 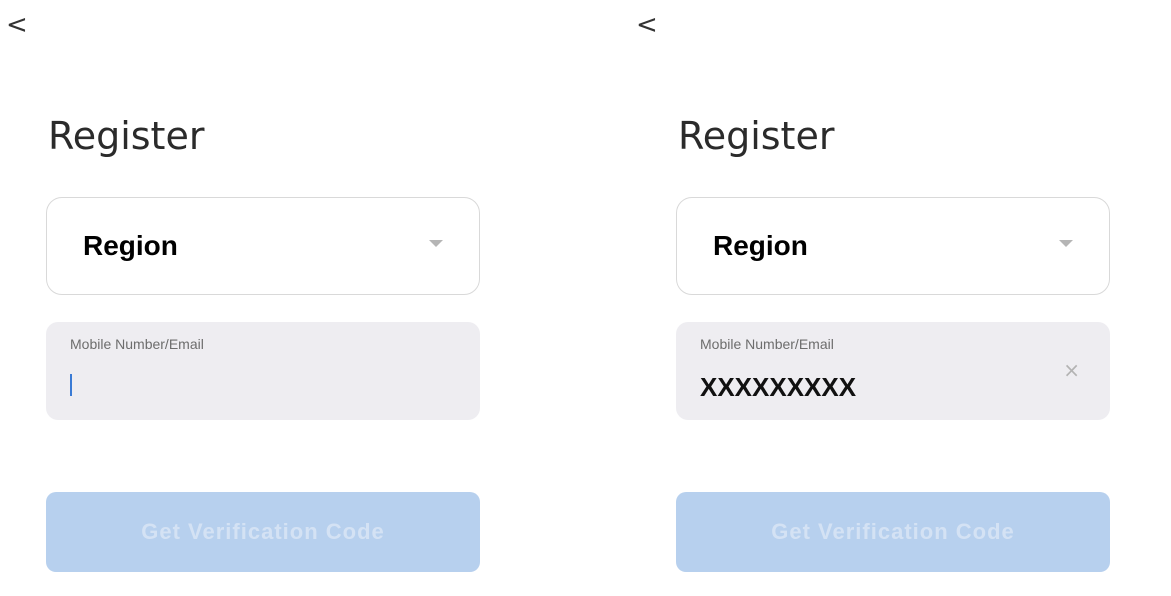 What do you see at coordinates (263, 371) in the screenshot?
I see `mobile-email-field: Mobile Number/Email` at bounding box center [263, 371].